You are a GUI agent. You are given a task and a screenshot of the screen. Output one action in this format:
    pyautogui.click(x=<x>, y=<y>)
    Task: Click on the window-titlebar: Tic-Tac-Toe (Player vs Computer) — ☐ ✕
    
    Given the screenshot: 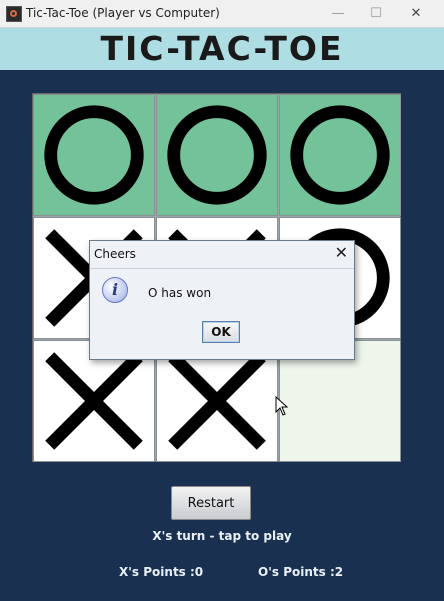 What is the action you would take?
    pyautogui.click(x=222, y=14)
    